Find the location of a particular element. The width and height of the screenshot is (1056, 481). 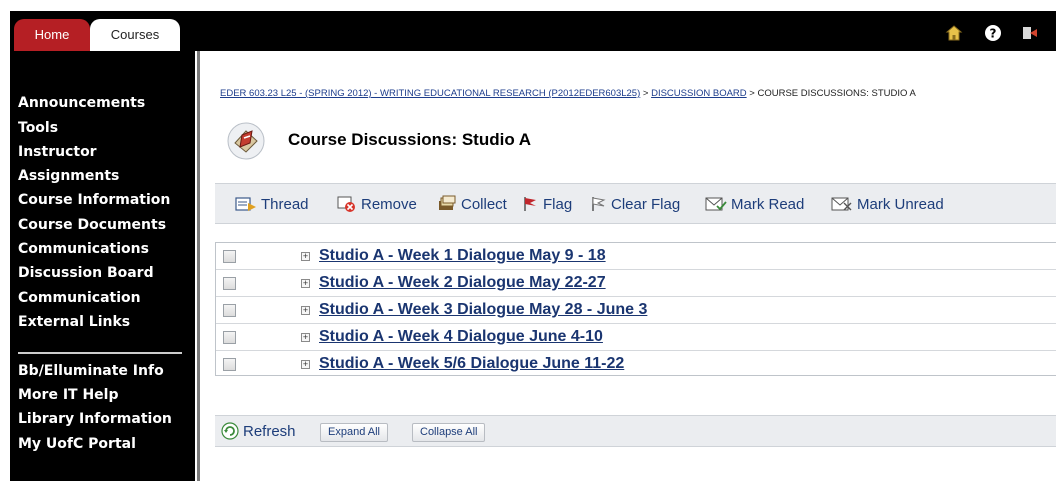

clear-flag-icon is located at coordinates (599, 204).